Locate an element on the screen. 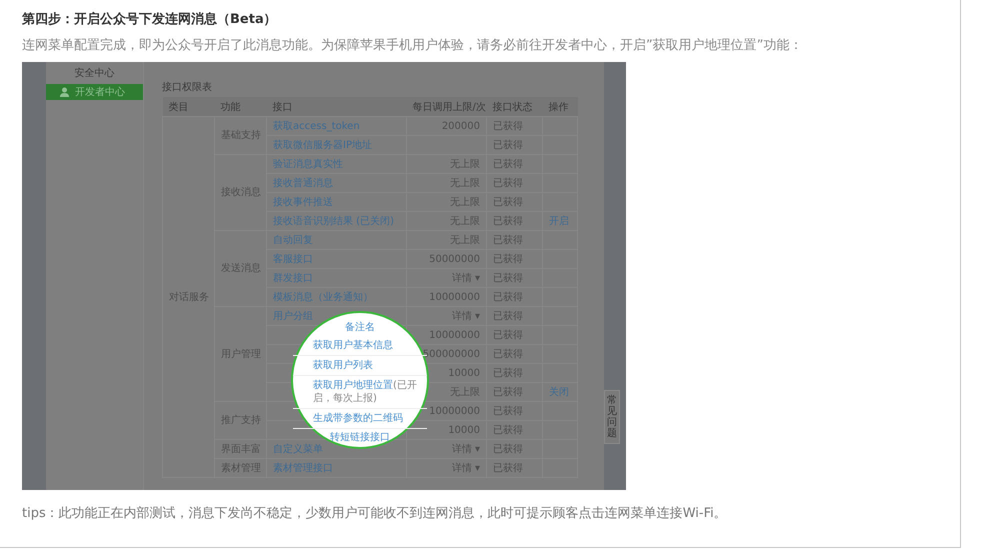 Image resolution: width=987 pixels, height=557 pixels. tips-text: tips：此功能正在内部测试，消息下发尚不稳定，少数用户可能收不到连网消息，此时可提示顾客点击连网菜单连接Wi-Fi。 is located at coordinates (375, 513).